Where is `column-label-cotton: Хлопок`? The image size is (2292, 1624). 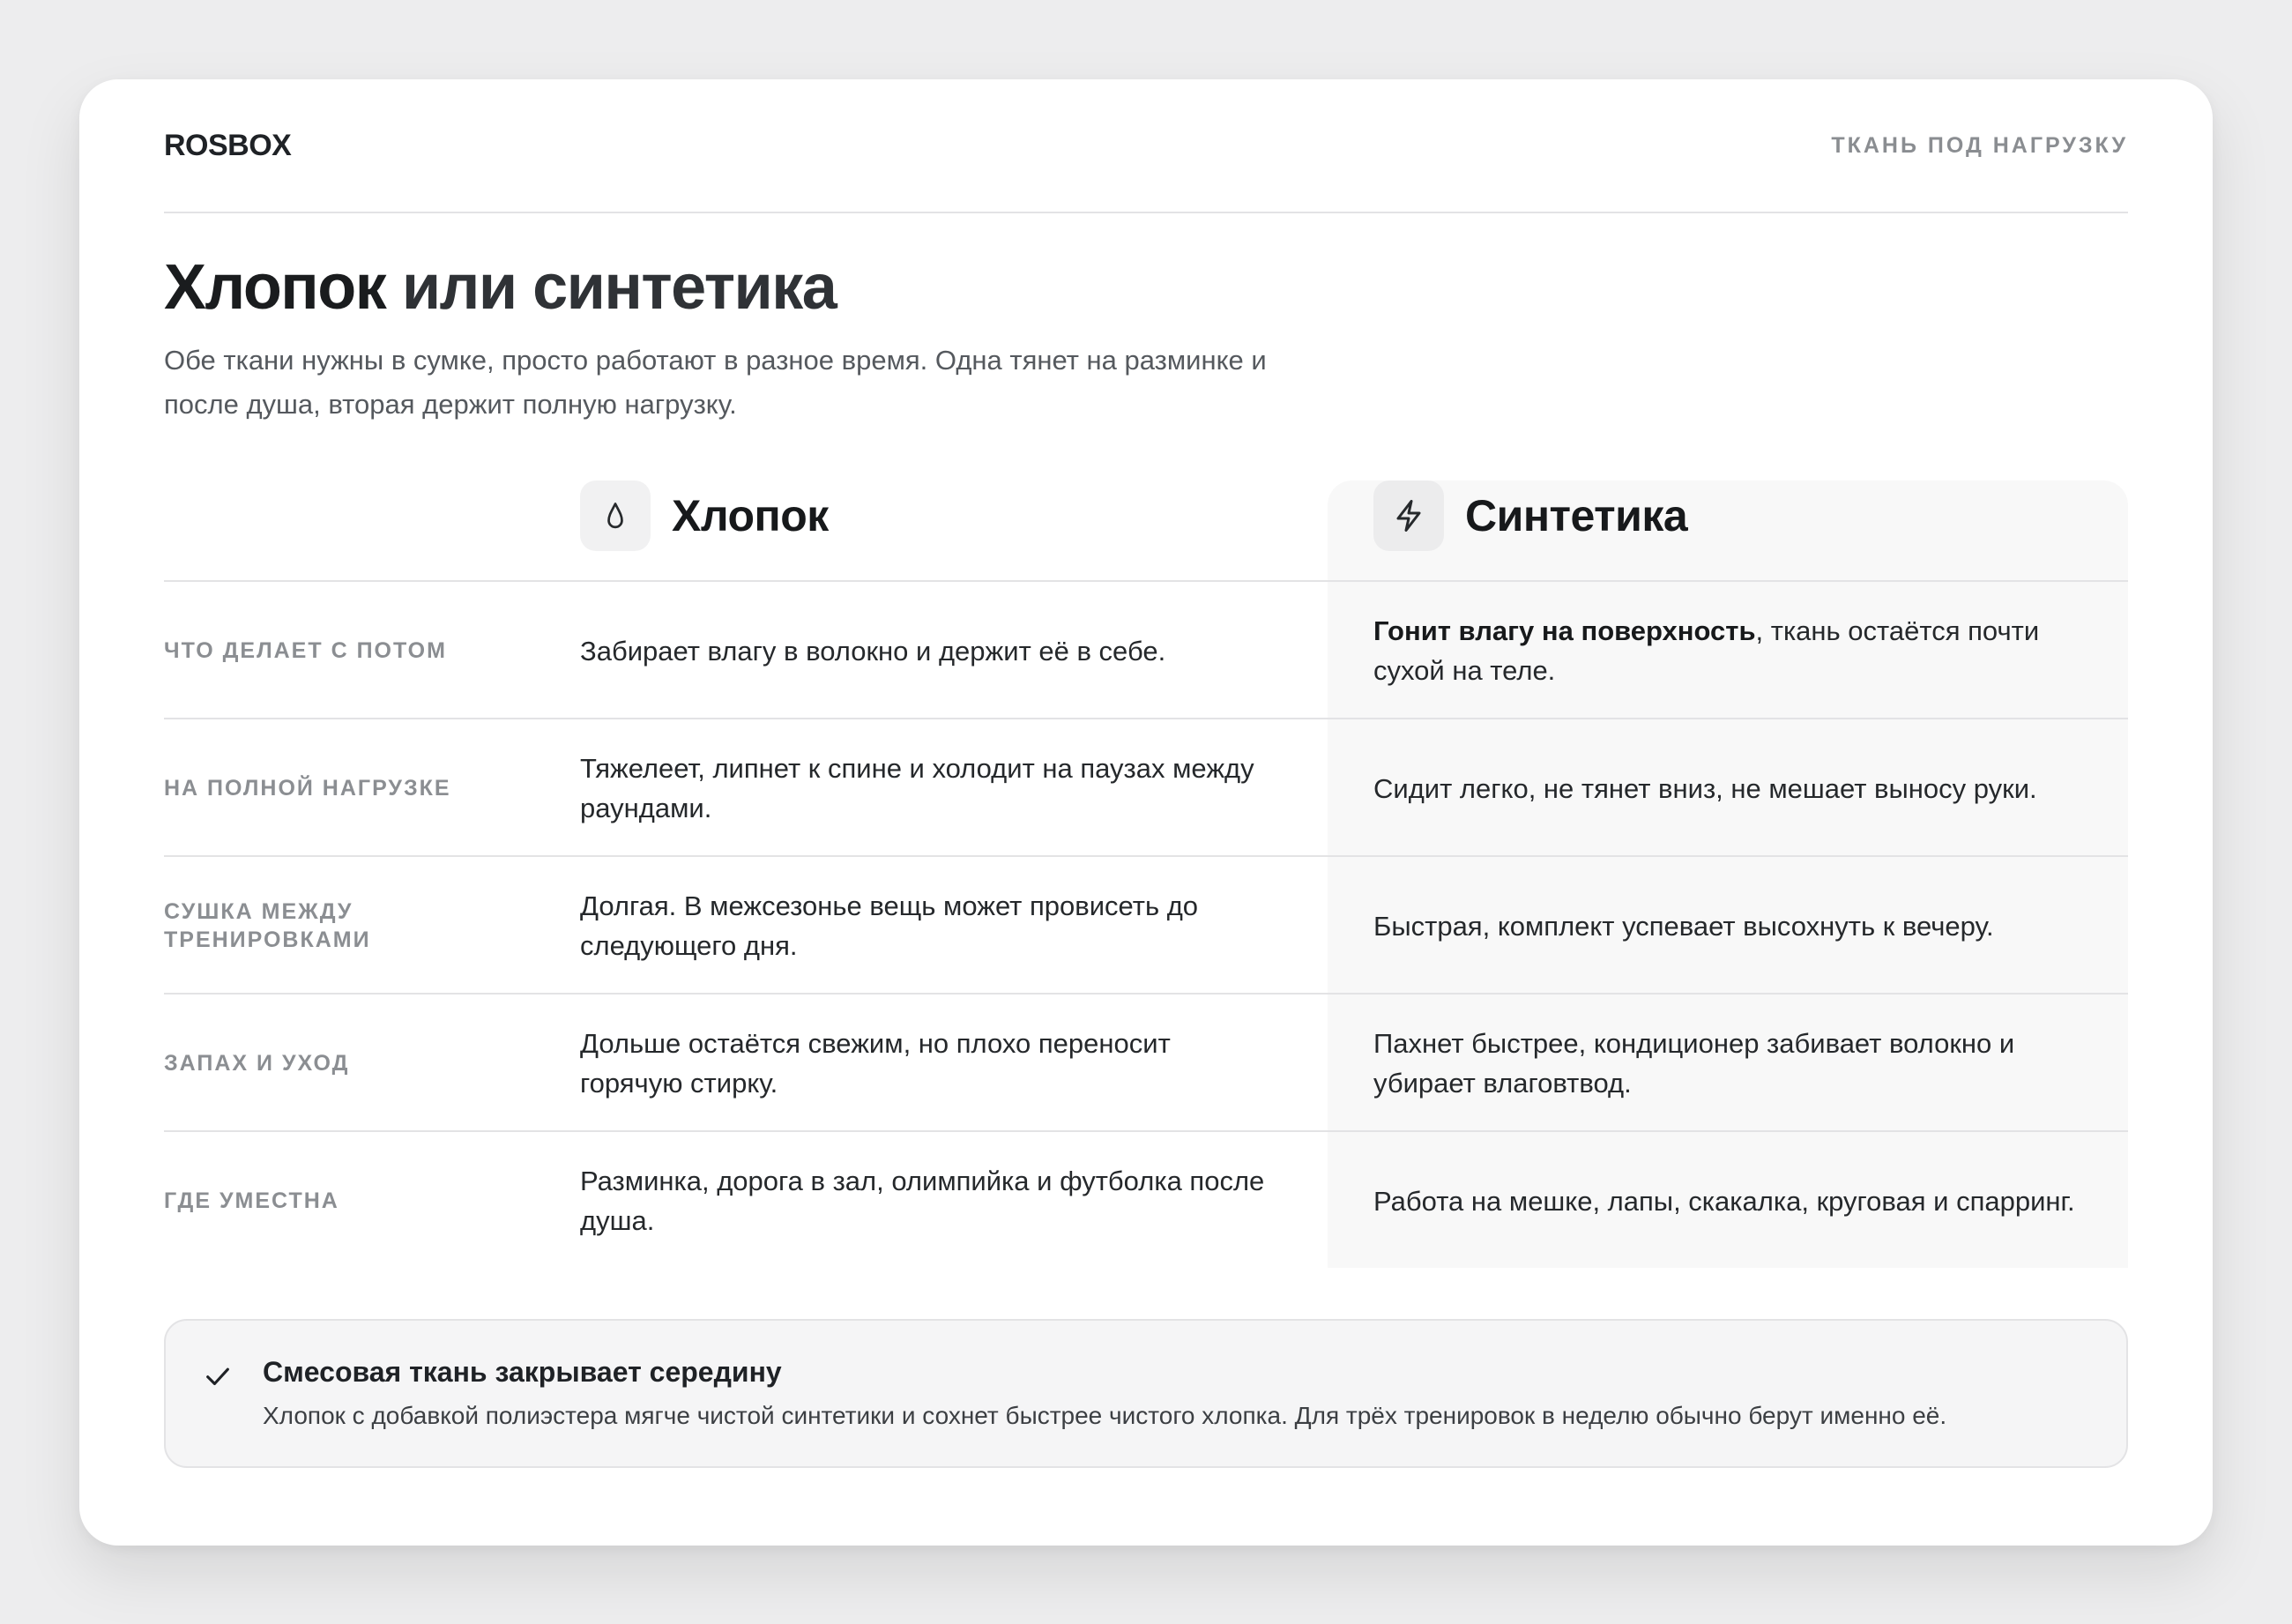
column-label-cotton: Хлопок is located at coordinates (750, 515).